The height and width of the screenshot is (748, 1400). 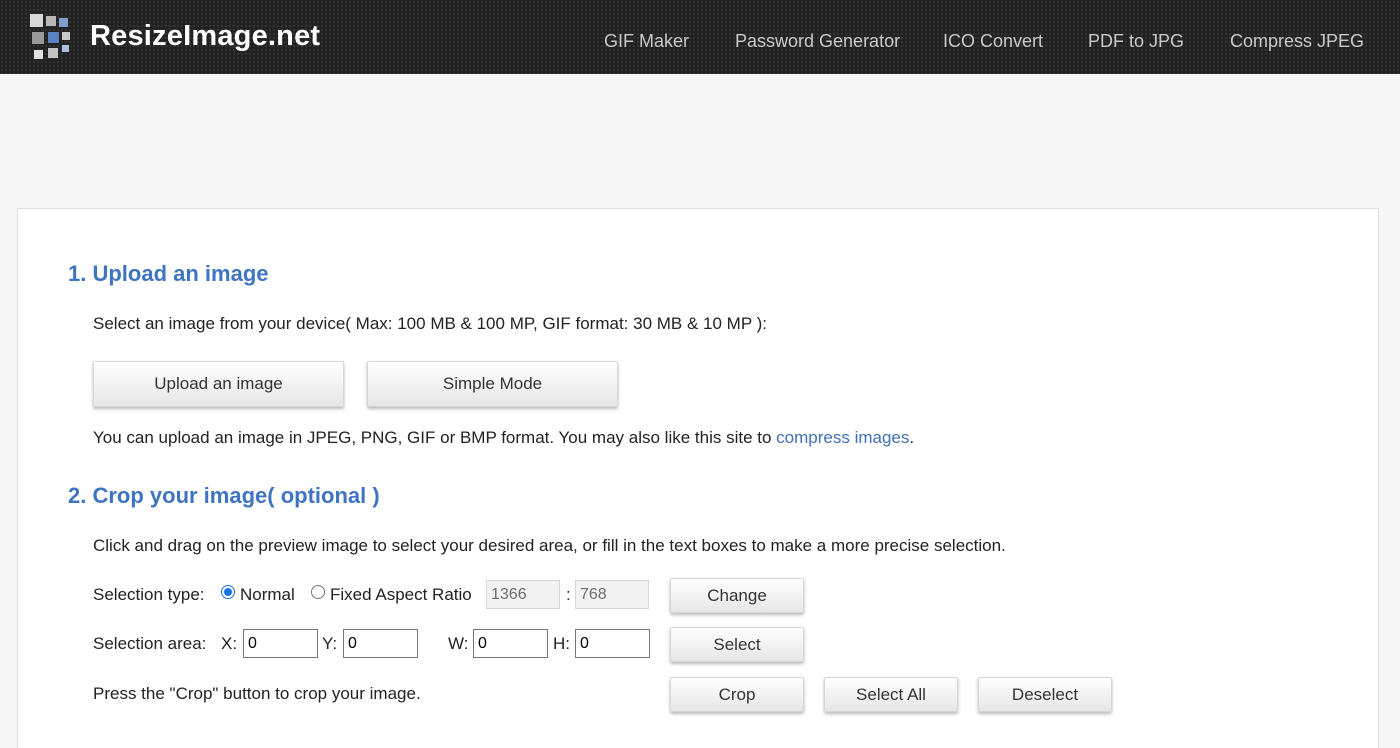 I want to click on y-input, so click(x=380, y=643).